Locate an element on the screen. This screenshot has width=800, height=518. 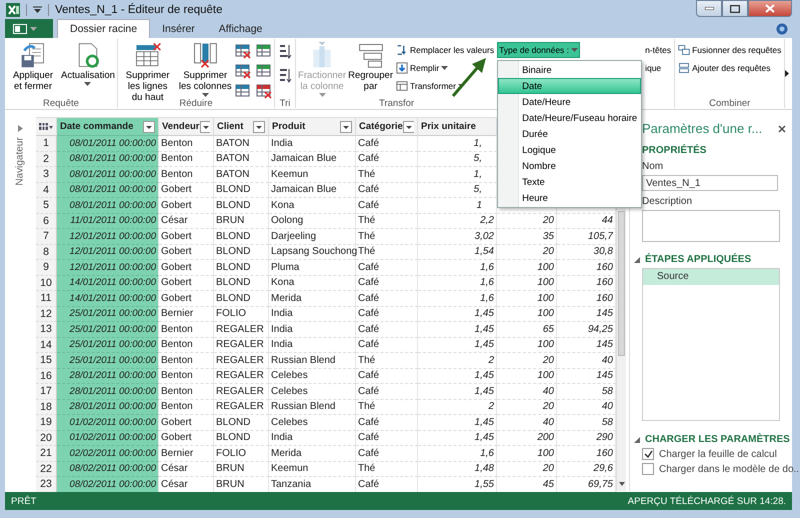
ribbon-button: Supprimer les colonnes is located at coordinates (205, 69).